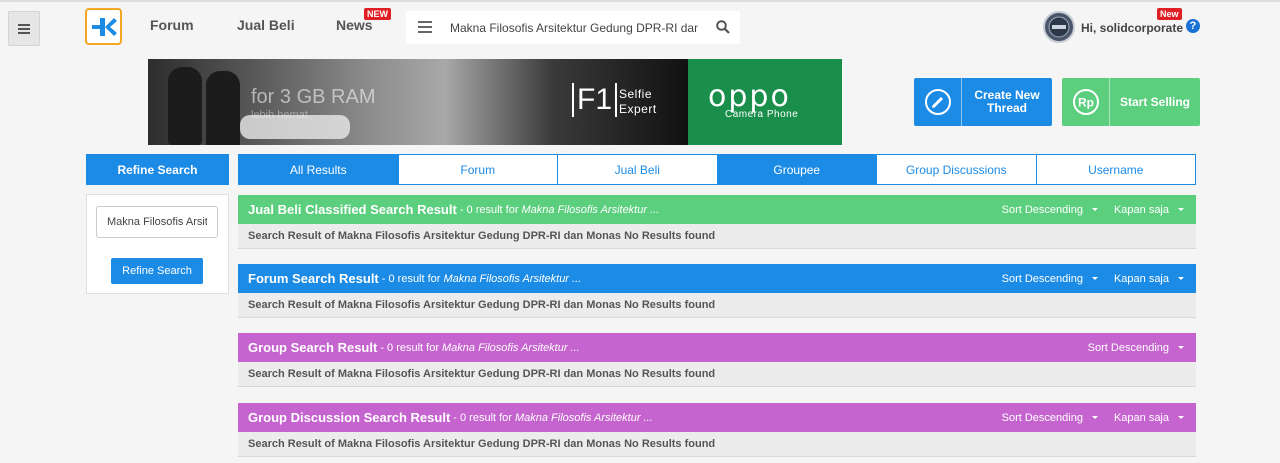 This screenshot has height=463, width=1280. I want to click on user-greeting: Hi, solidcorporate, so click(1132, 28).